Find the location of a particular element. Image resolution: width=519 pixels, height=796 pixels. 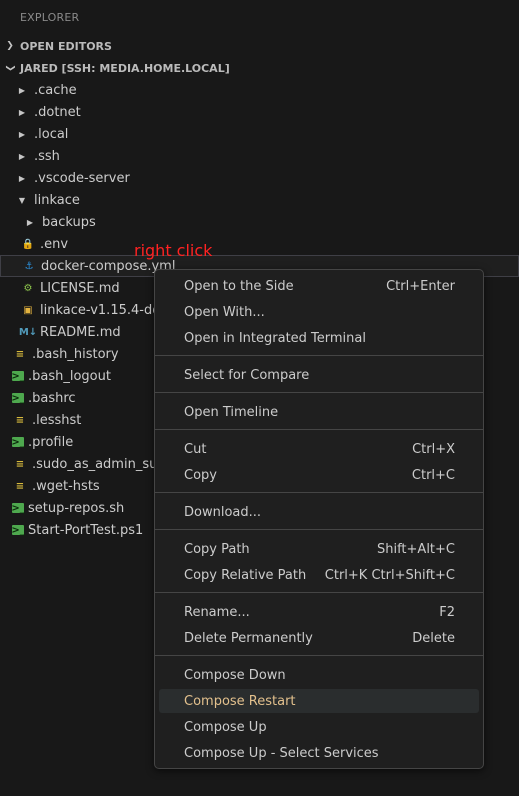

tree-item-label: .lesshst is located at coordinates (57, 420).